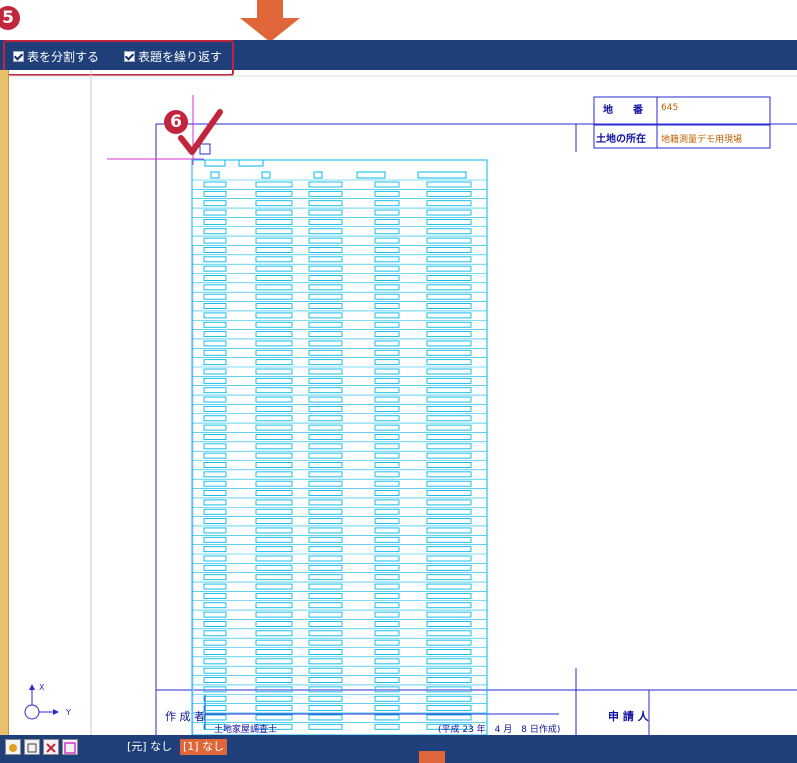  I want to click on save-icon, so click(70, 747).